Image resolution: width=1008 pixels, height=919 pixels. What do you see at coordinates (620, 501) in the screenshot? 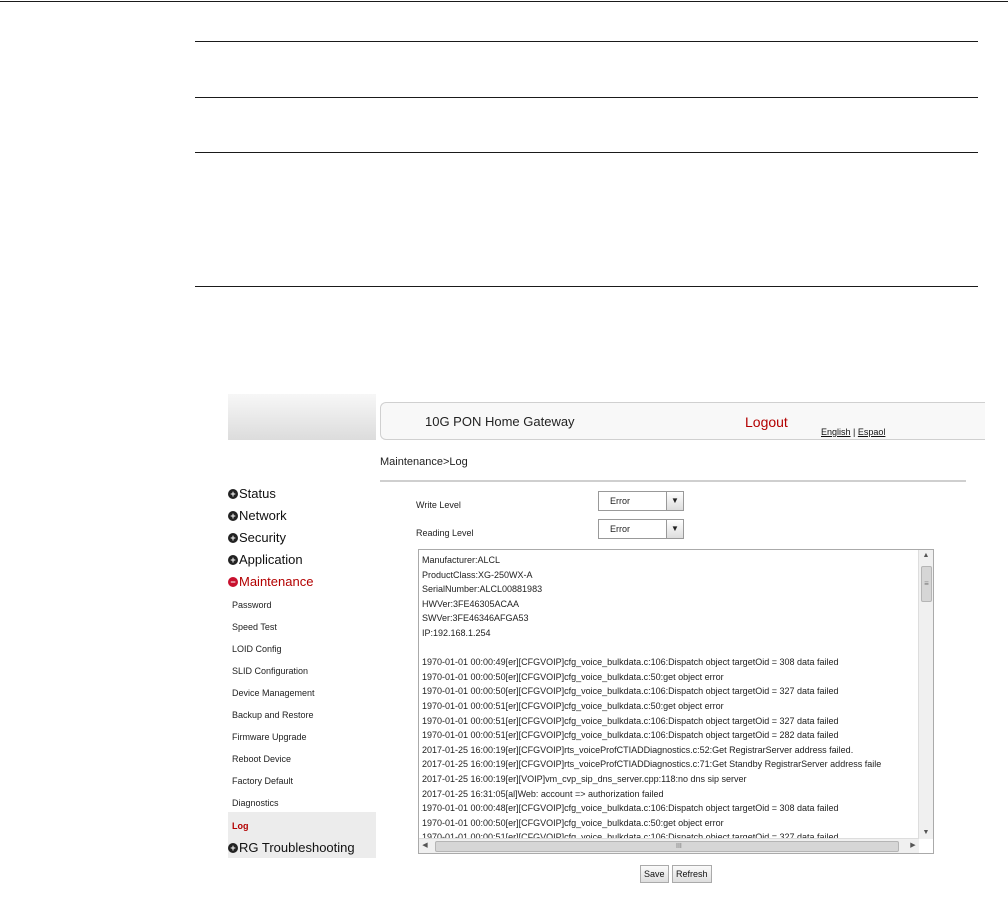
I see `write-level-value: Error` at bounding box center [620, 501].